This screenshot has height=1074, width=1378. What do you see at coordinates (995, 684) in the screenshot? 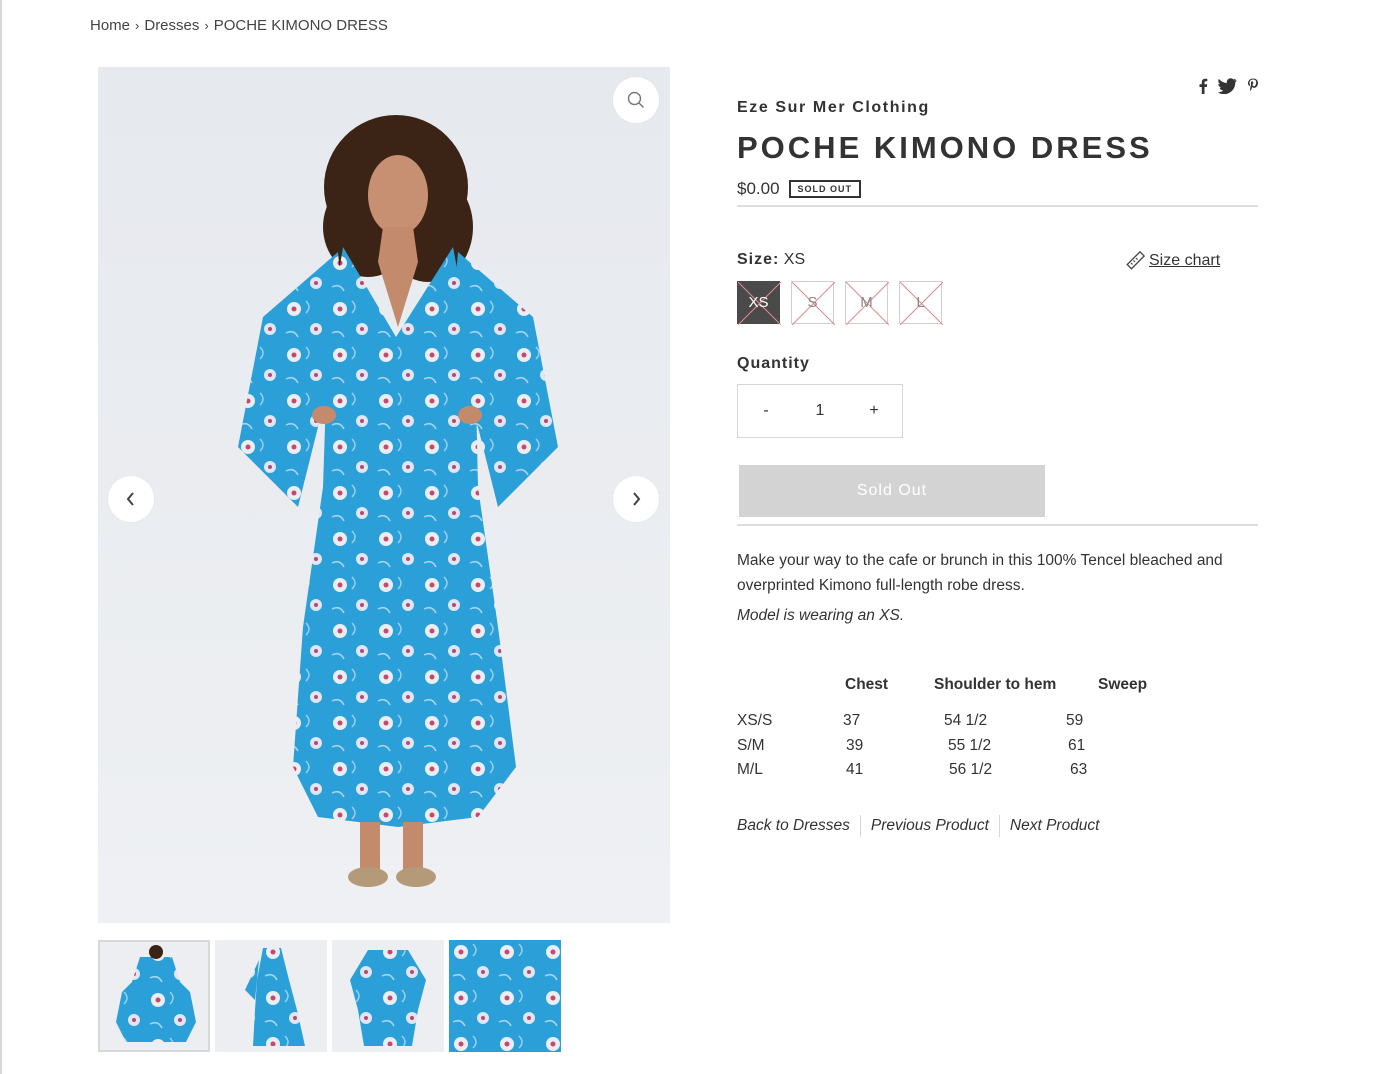
I see `table-header-shoulder: Shoulder to hem` at bounding box center [995, 684].